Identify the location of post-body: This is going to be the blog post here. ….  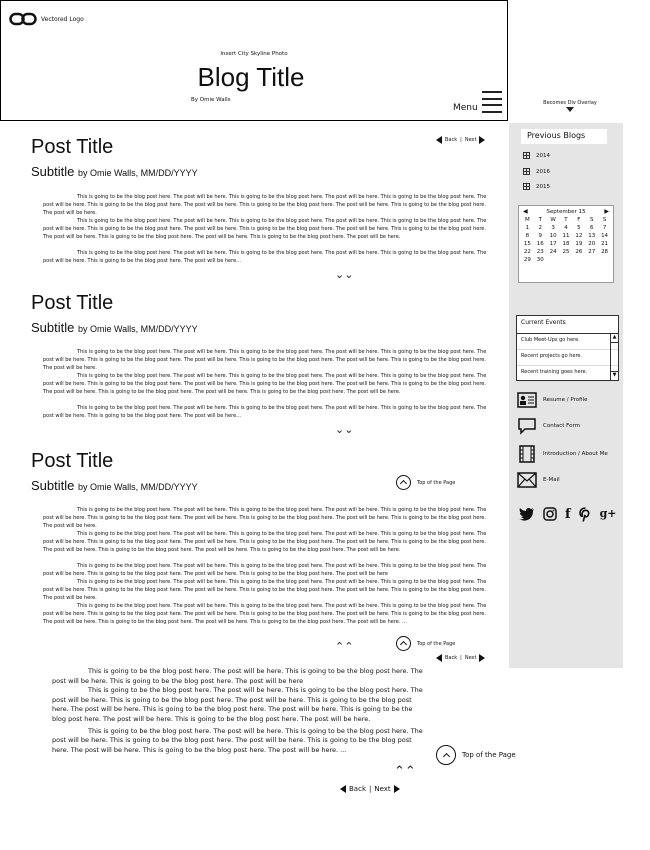
(269, 384).